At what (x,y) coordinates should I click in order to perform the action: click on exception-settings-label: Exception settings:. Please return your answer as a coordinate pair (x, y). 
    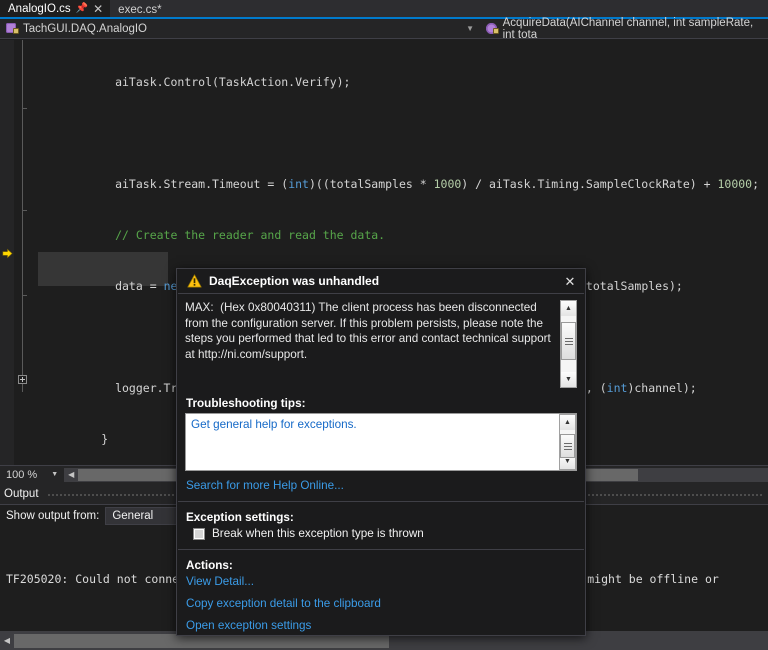
    Looking at the image, I should click on (240, 517).